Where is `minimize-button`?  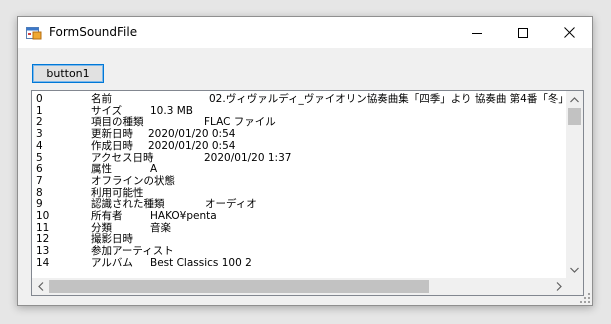
minimize-button is located at coordinates (477, 32).